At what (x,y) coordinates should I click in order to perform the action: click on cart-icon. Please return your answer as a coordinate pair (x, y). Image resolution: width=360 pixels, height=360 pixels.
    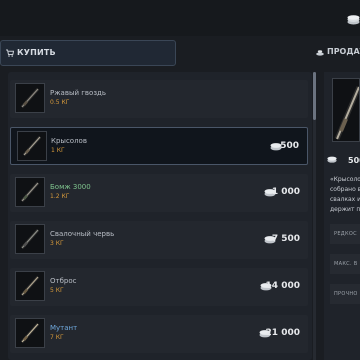
    Looking at the image, I should click on (10, 53).